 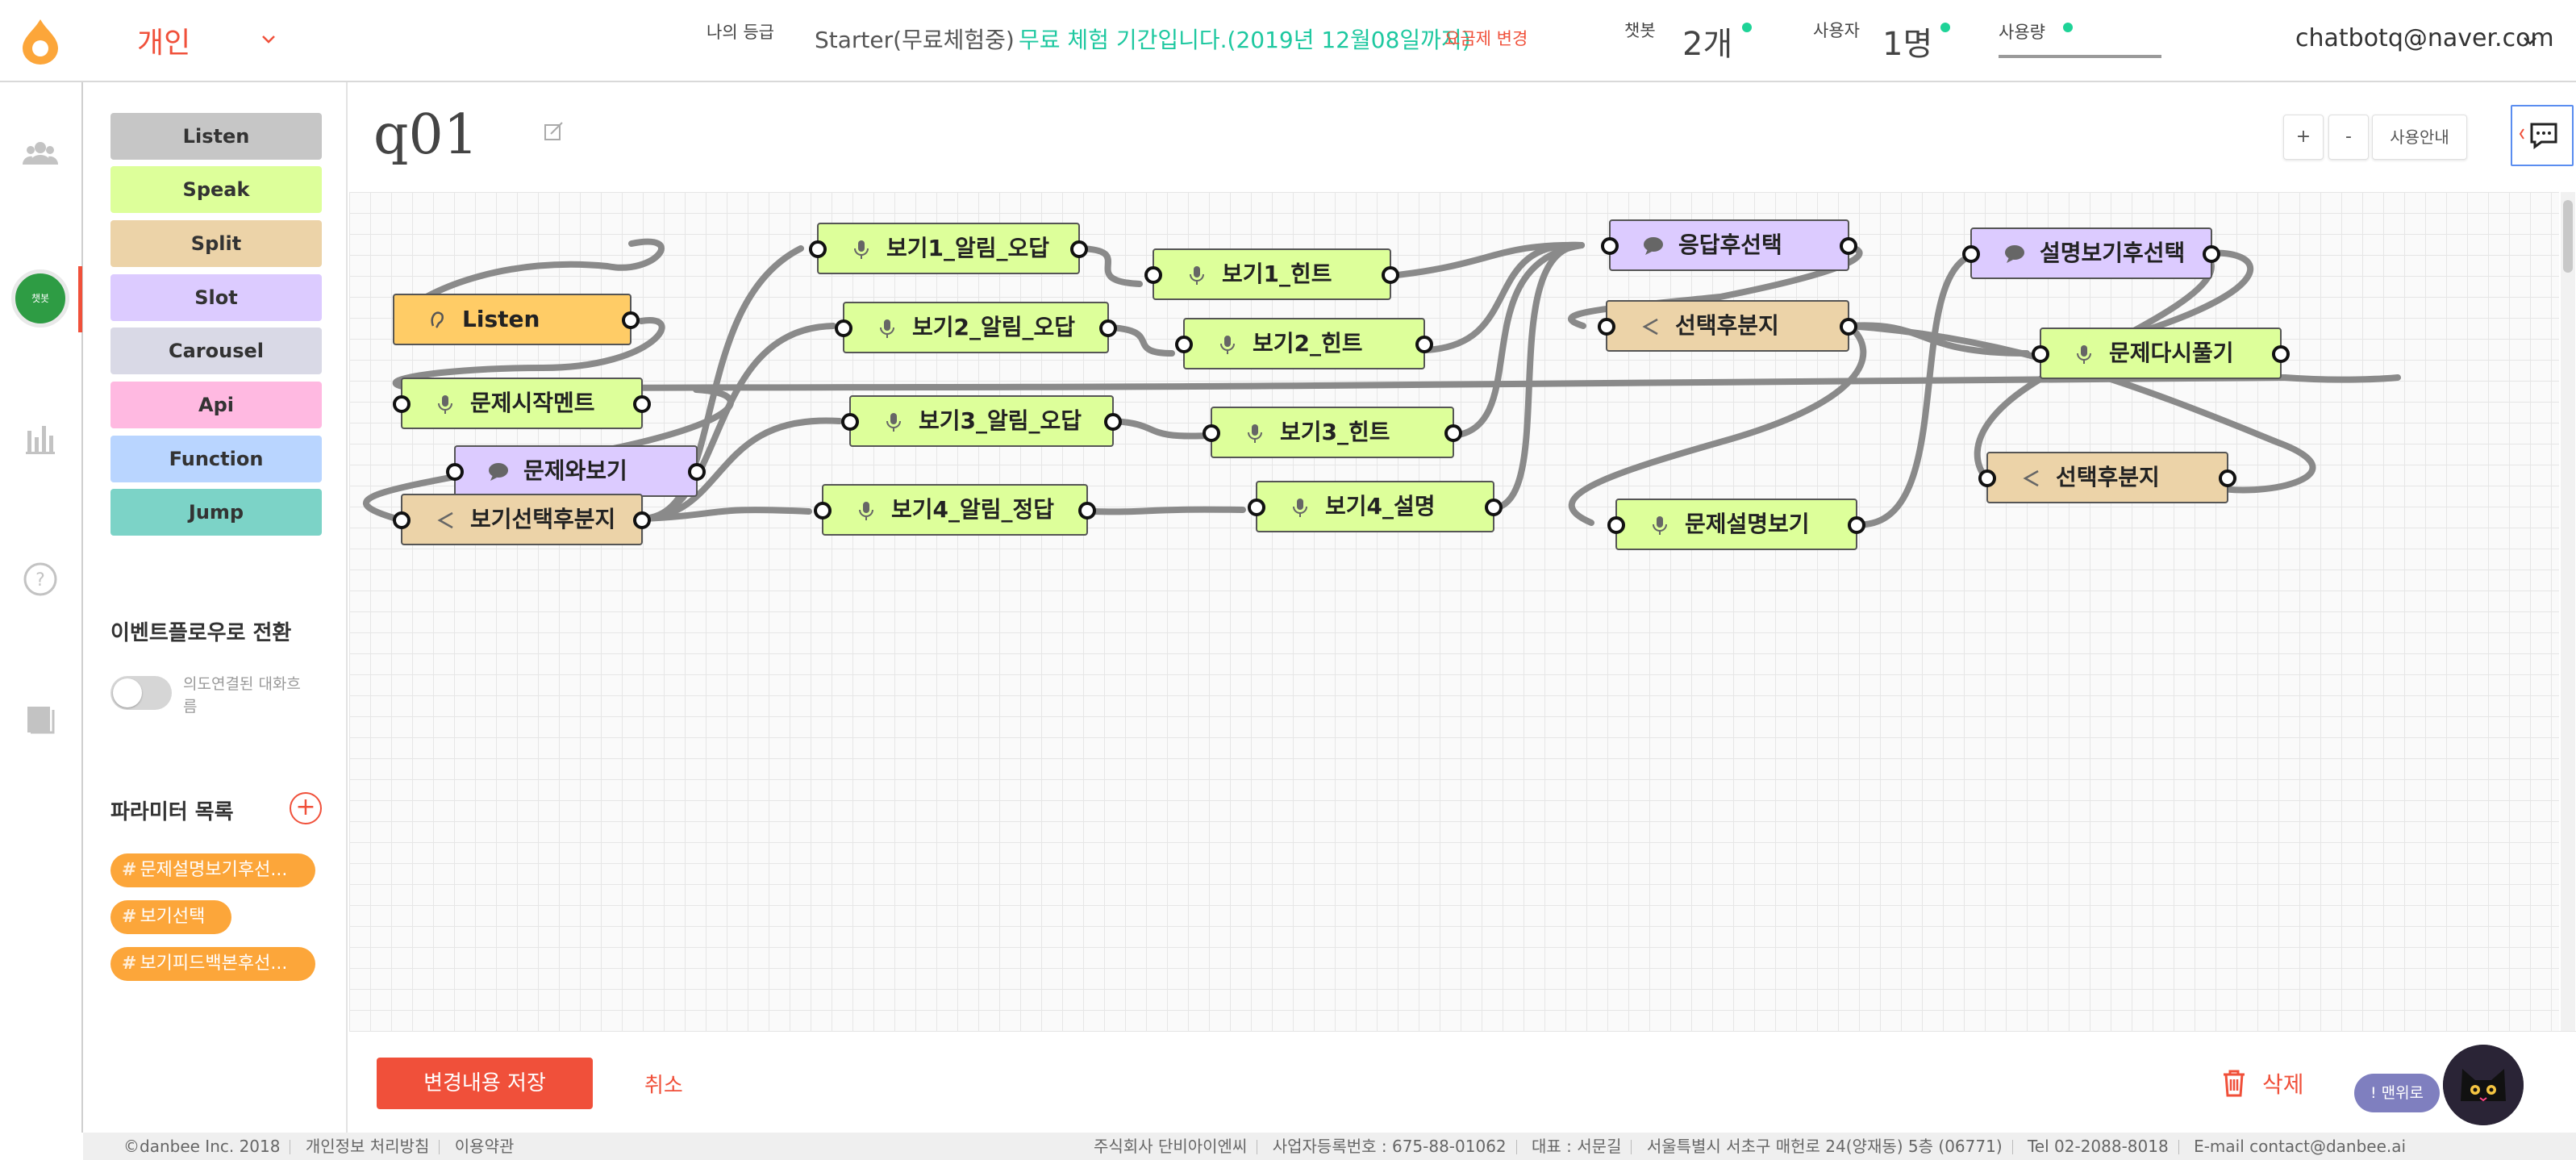 I want to click on node-speak: 보기2_힌트, so click(x=1304, y=344).